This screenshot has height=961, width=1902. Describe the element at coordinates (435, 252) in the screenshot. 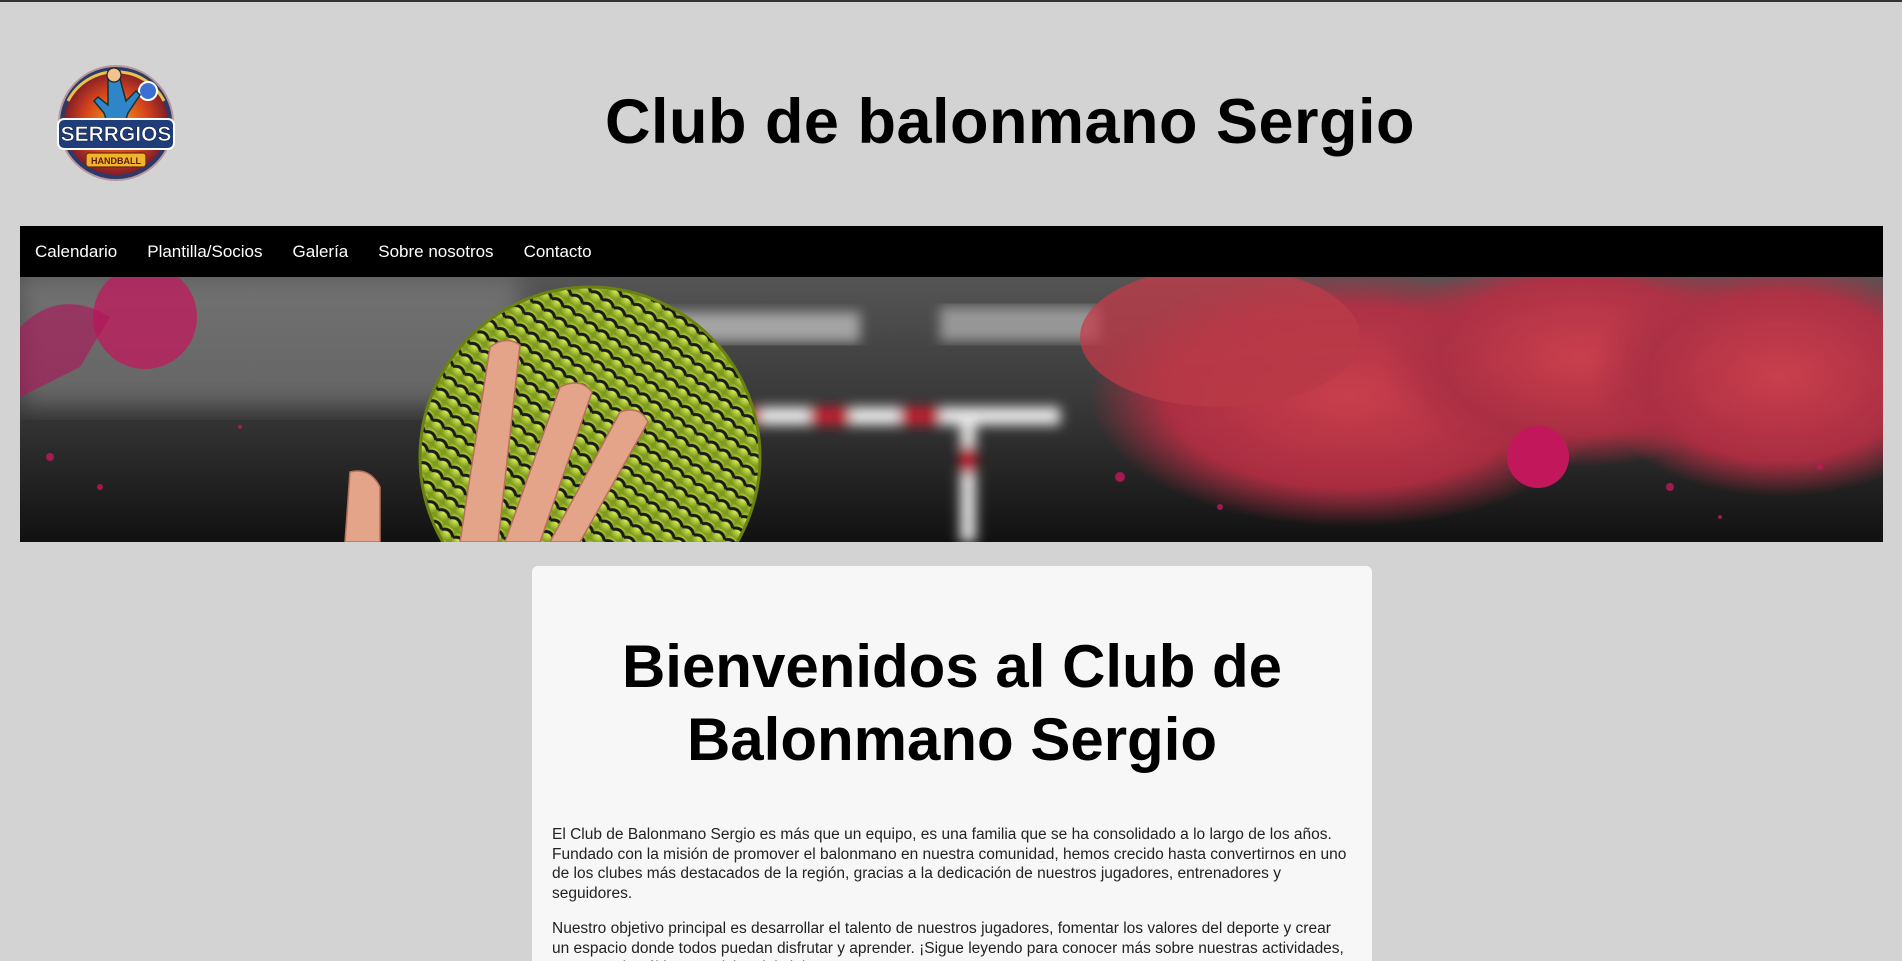

I see `nav-item-sobre-nosotros: Sobre nosotros` at that location.